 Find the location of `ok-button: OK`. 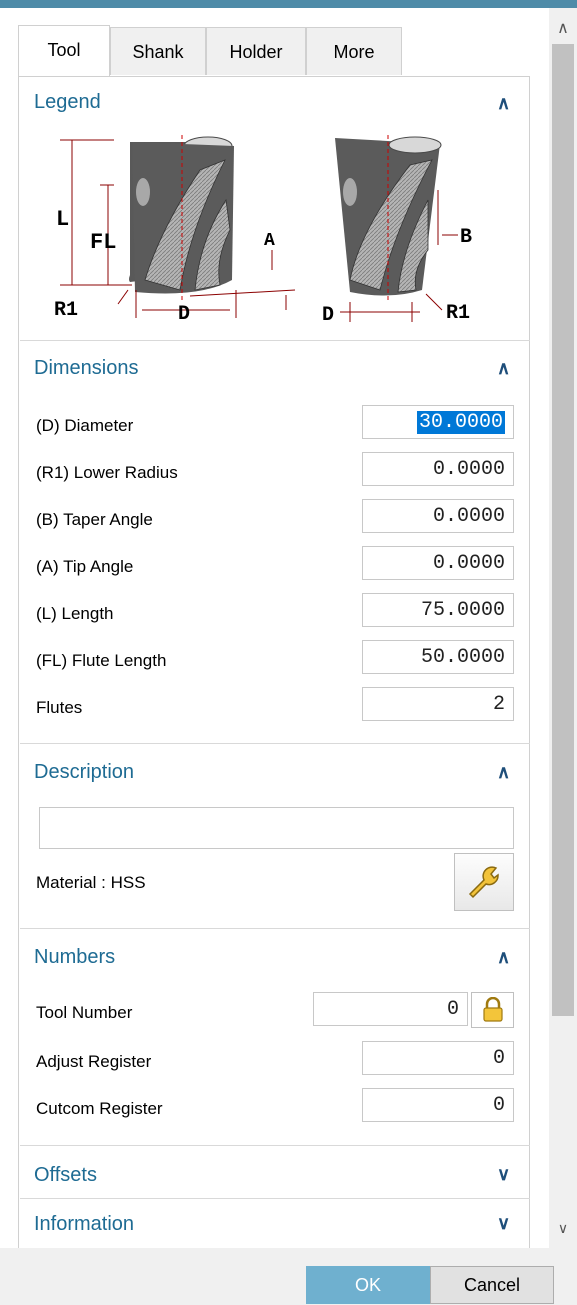

ok-button: OK is located at coordinates (368, 1285).